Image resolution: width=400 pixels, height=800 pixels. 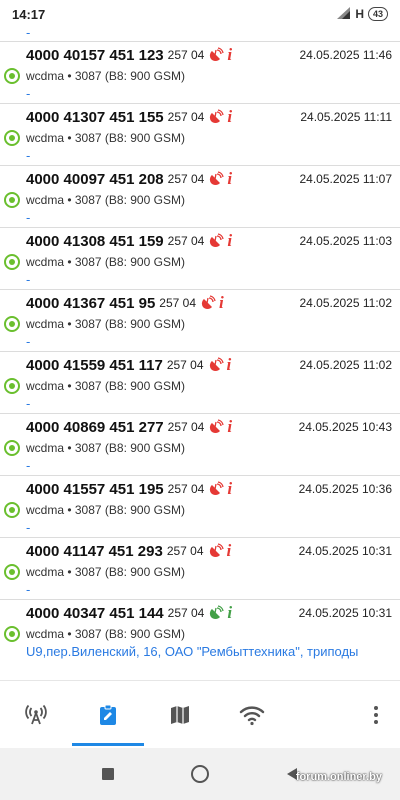 What do you see at coordinates (36, 715) in the screenshot?
I see `antenna-tab` at bounding box center [36, 715].